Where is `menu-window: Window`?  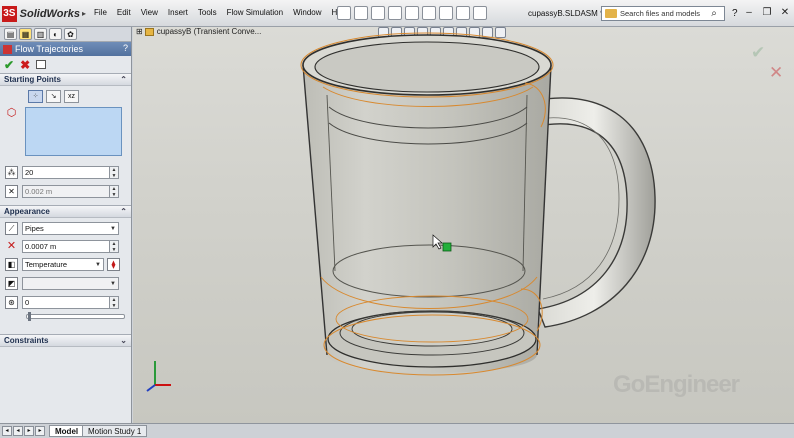 menu-window: Window is located at coordinates (307, 12).